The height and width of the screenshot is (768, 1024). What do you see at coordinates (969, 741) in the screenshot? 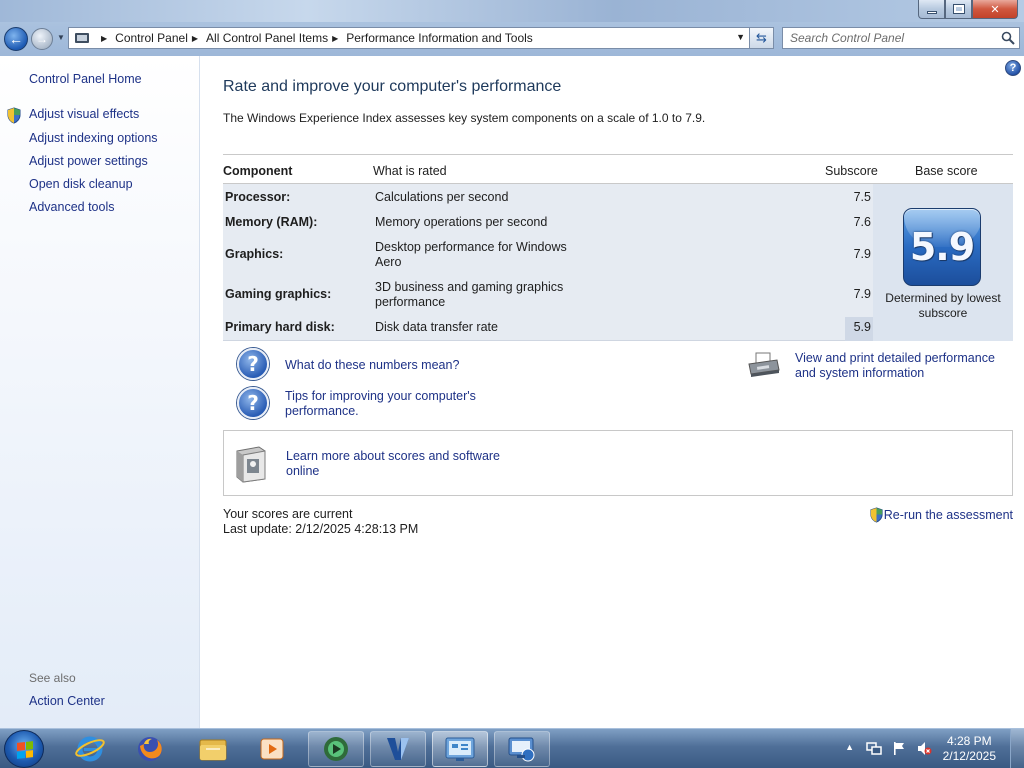
I see `clock-time: 4:28 PM` at bounding box center [969, 741].